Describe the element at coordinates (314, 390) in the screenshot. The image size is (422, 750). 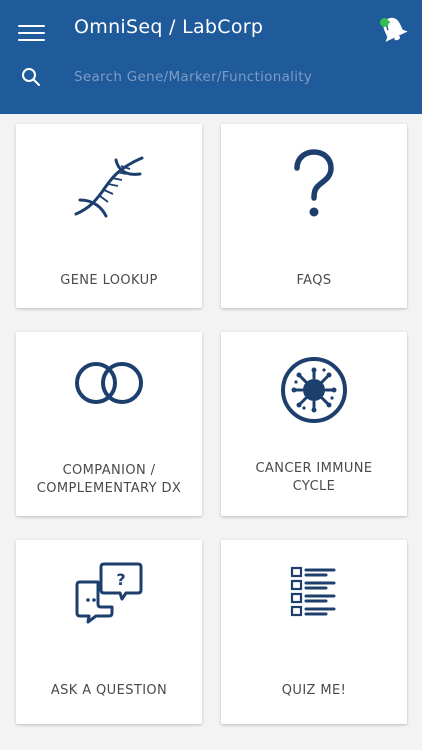
I see `virus-cell-icon` at that location.